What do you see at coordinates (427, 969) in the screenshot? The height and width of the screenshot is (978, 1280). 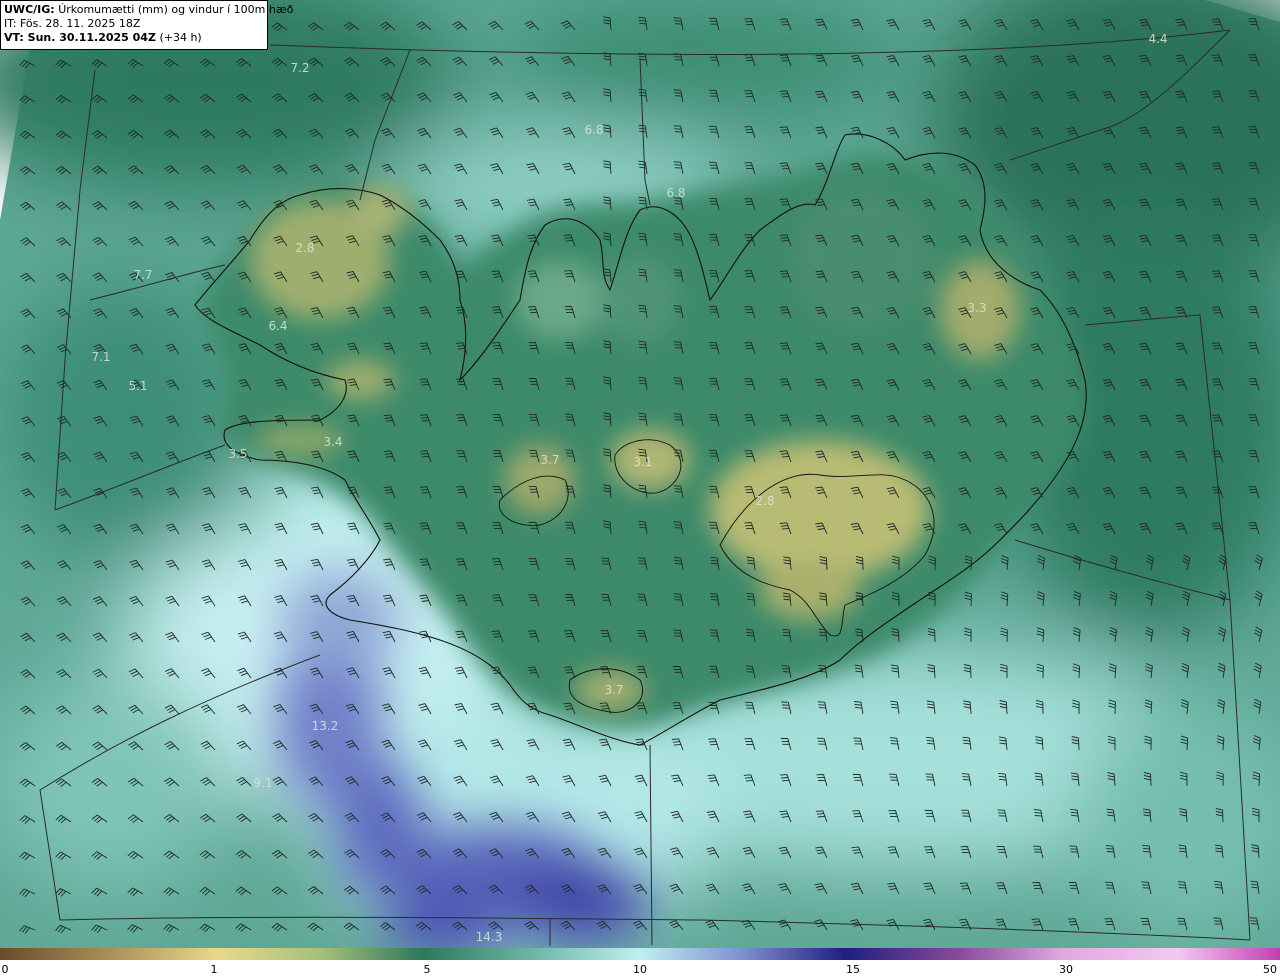 I see `colorbar-label: 5` at bounding box center [427, 969].